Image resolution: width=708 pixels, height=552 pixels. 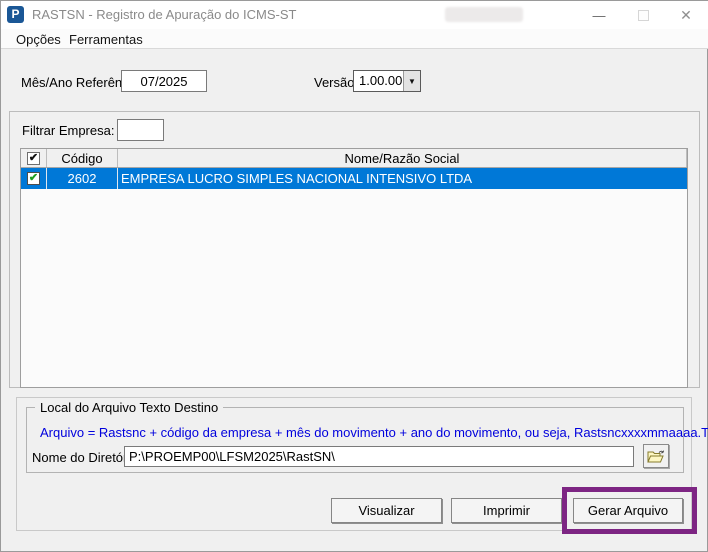 What do you see at coordinates (381, 80) in the screenshot?
I see `versao-selected-value: 1.00.00` at bounding box center [381, 80].